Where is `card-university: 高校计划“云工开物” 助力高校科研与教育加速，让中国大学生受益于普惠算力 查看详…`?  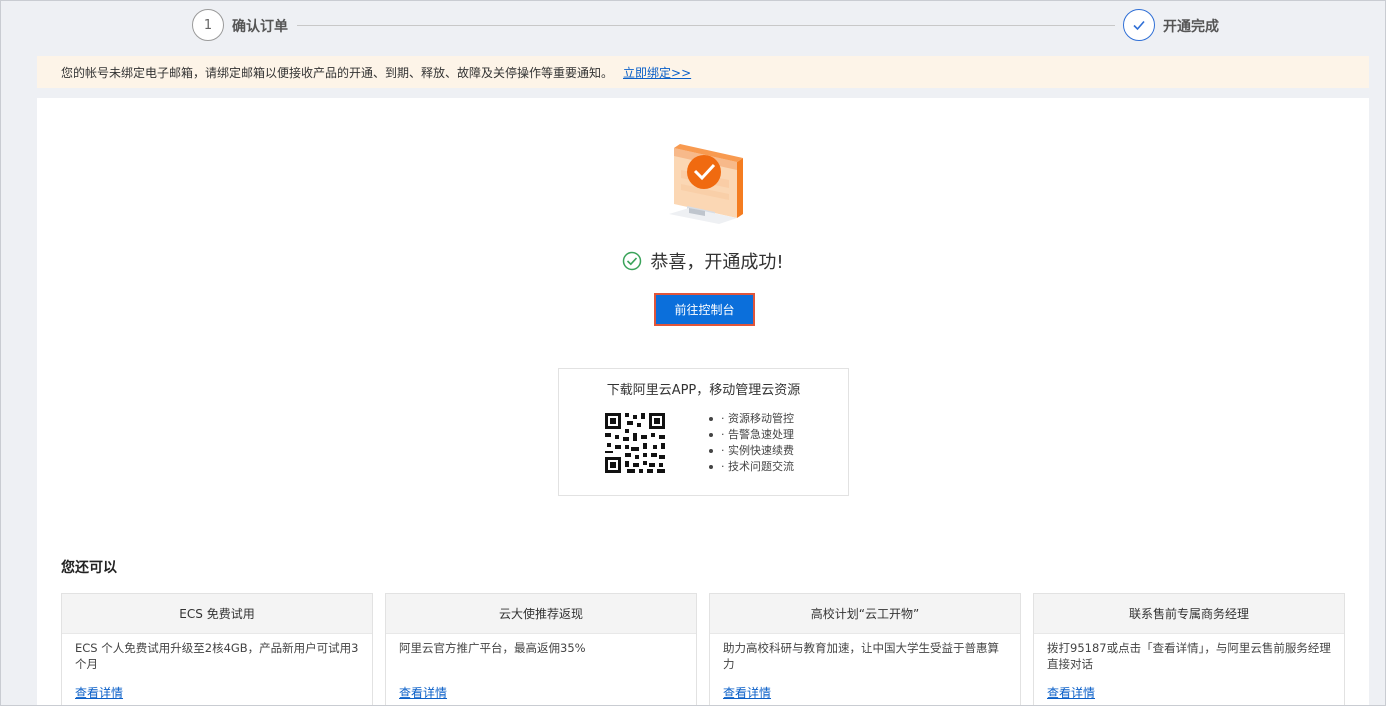 card-university: 高校计划“云工开物” 助力高校科研与教育加速，让中国大学生受益于普惠算力 查看详… is located at coordinates (865, 649).